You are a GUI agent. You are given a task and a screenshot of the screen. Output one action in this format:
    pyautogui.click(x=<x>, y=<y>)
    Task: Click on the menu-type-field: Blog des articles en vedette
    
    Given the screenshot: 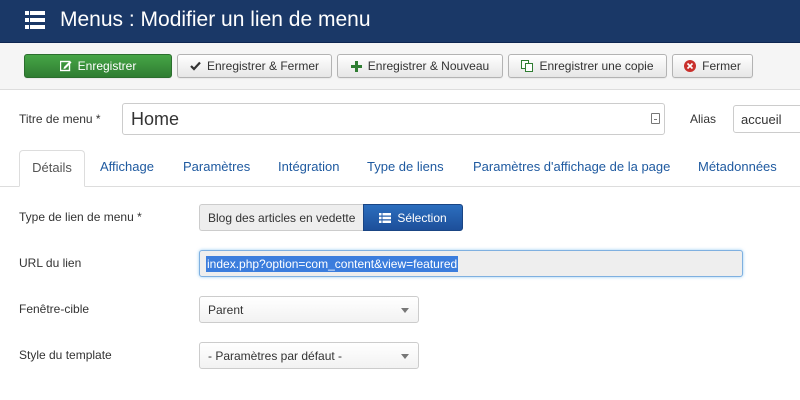 What is the action you would take?
    pyautogui.click(x=281, y=217)
    